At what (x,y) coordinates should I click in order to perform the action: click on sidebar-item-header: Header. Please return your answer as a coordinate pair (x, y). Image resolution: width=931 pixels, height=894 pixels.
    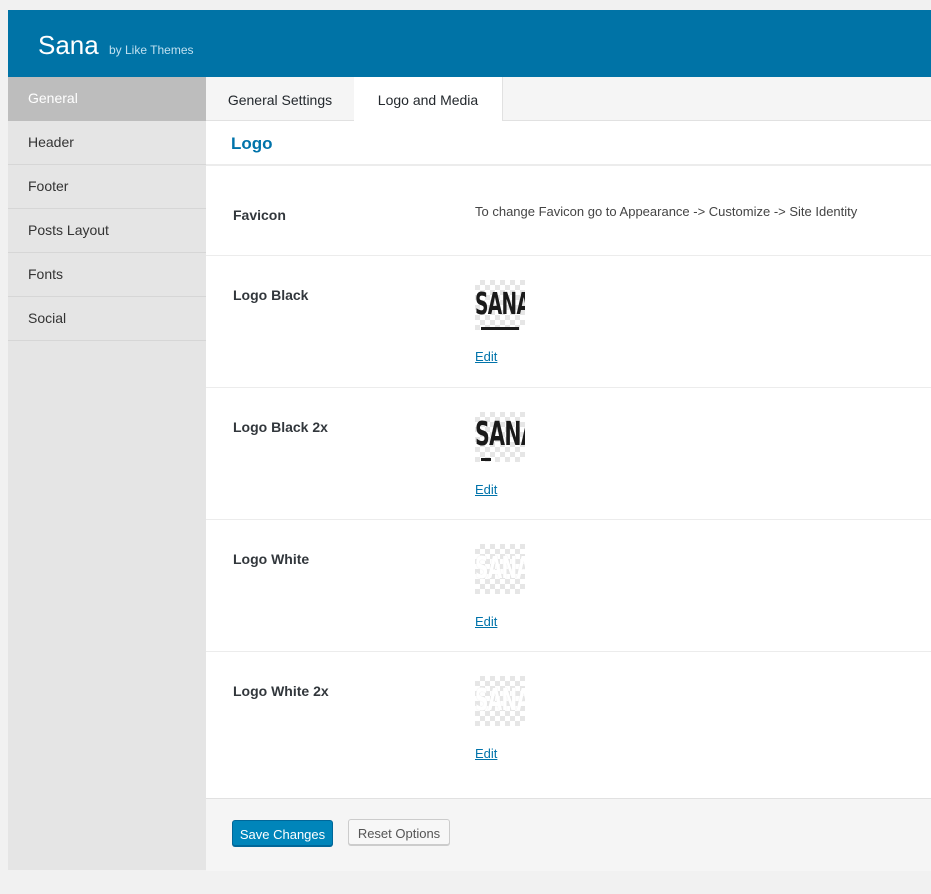
    Looking at the image, I should click on (107, 143).